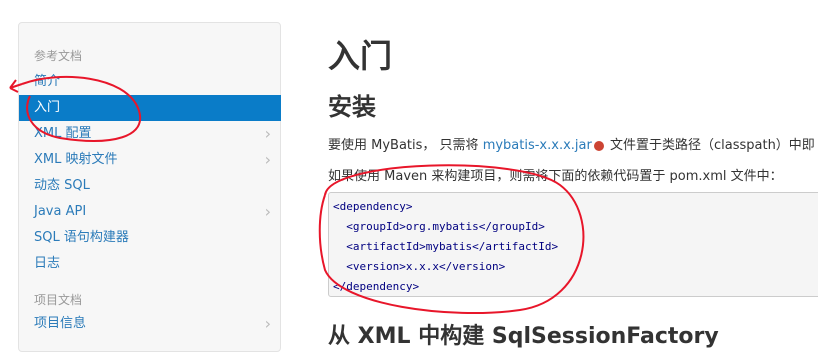 This screenshot has height=352, width=818. I want to click on sidebar-item-project-info: 项目信息 ›, so click(150, 324).